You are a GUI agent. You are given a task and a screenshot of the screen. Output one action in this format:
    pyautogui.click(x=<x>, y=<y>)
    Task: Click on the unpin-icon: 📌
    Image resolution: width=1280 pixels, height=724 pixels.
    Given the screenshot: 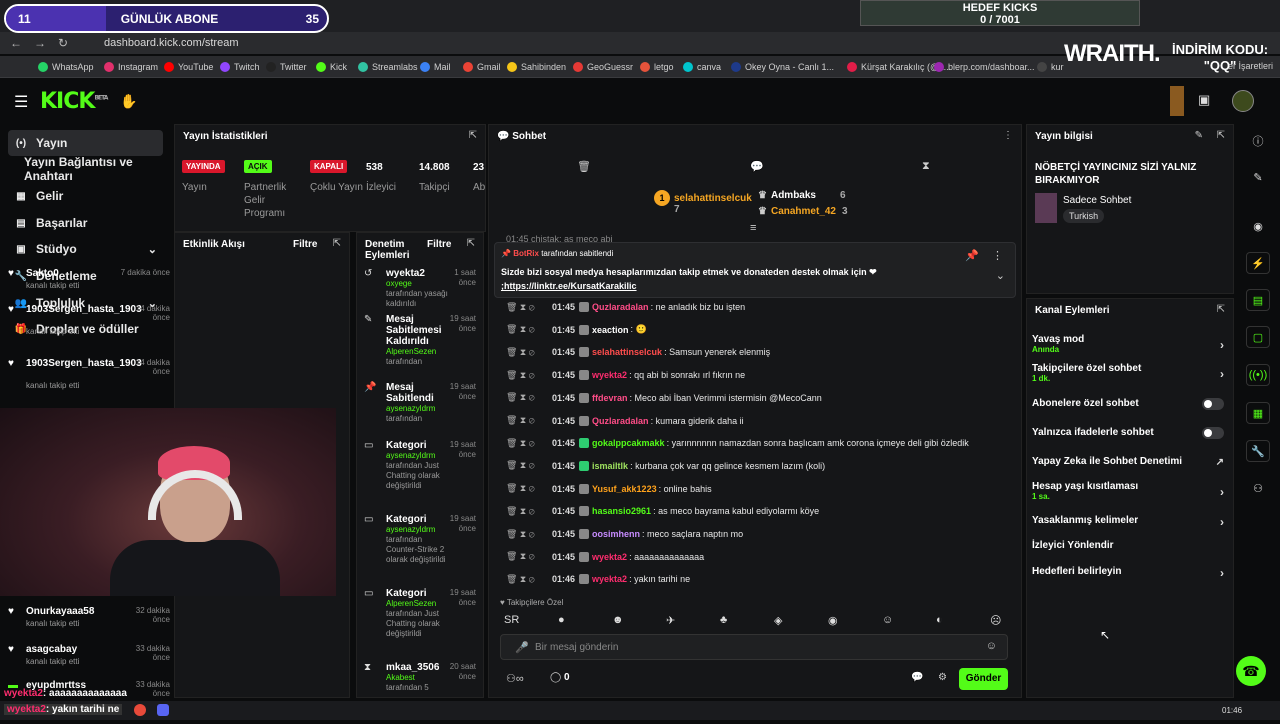 What is the action you would take?
    pyautogui.click(x=972, y=255)
    